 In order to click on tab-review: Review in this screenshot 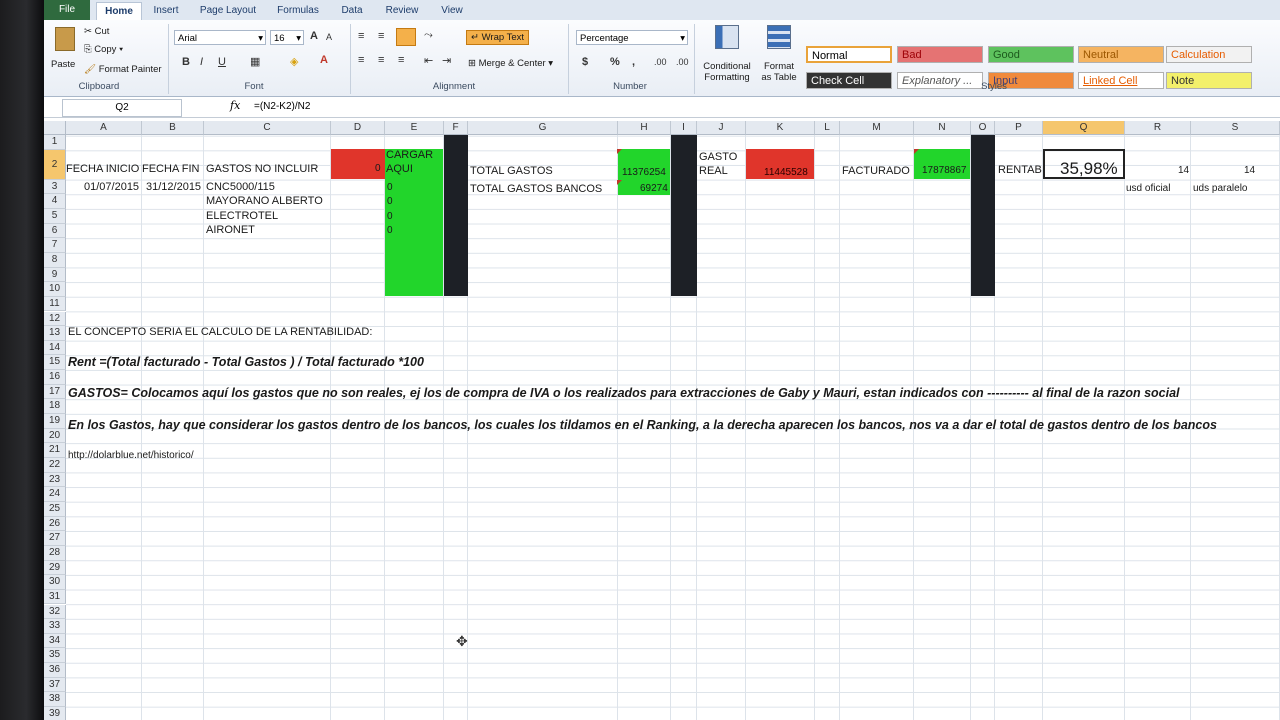, I will do `click(402, 10)`.